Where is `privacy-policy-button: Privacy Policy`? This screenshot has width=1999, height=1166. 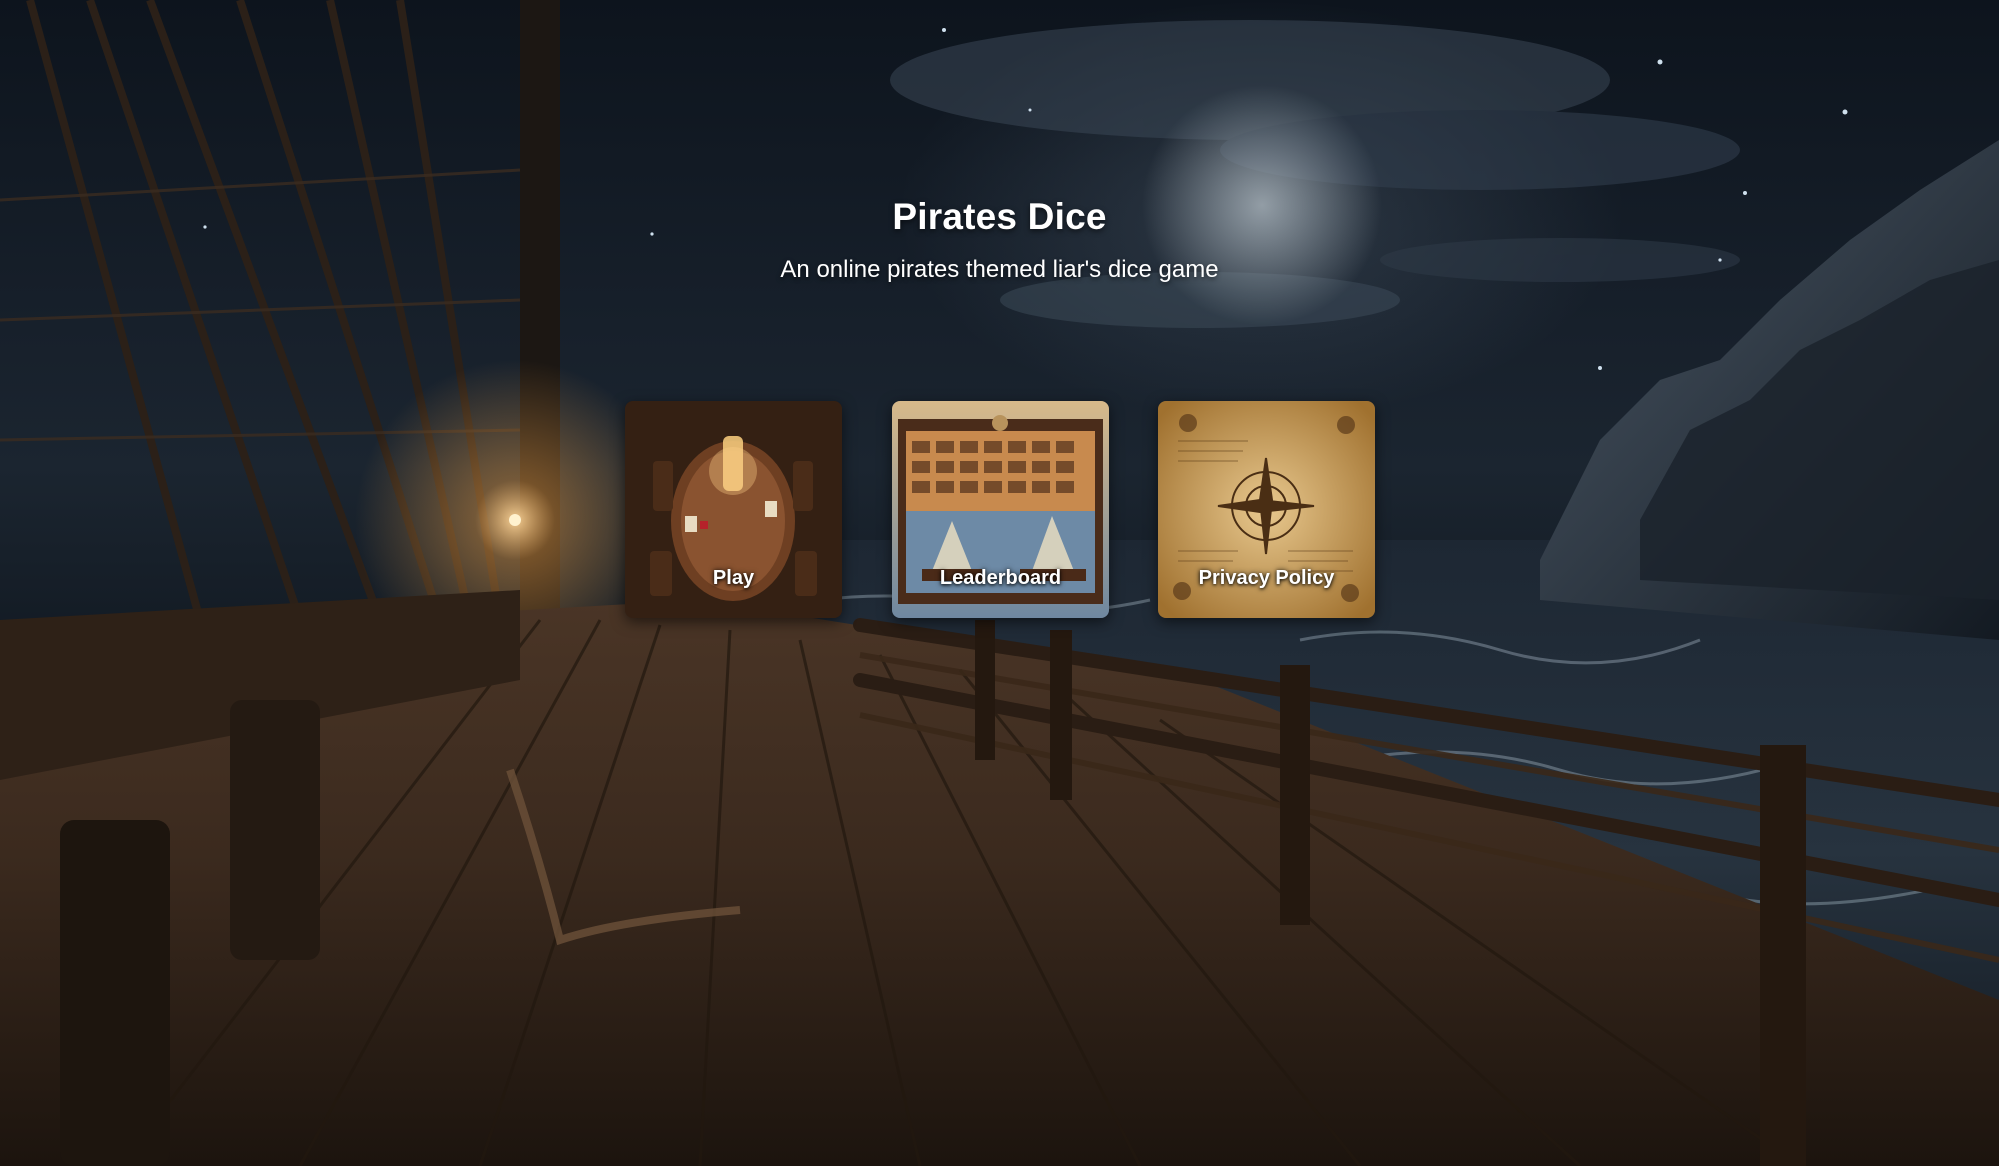
privacy-policy-button: Privacy Policy is located at coordinates (1266, 509).